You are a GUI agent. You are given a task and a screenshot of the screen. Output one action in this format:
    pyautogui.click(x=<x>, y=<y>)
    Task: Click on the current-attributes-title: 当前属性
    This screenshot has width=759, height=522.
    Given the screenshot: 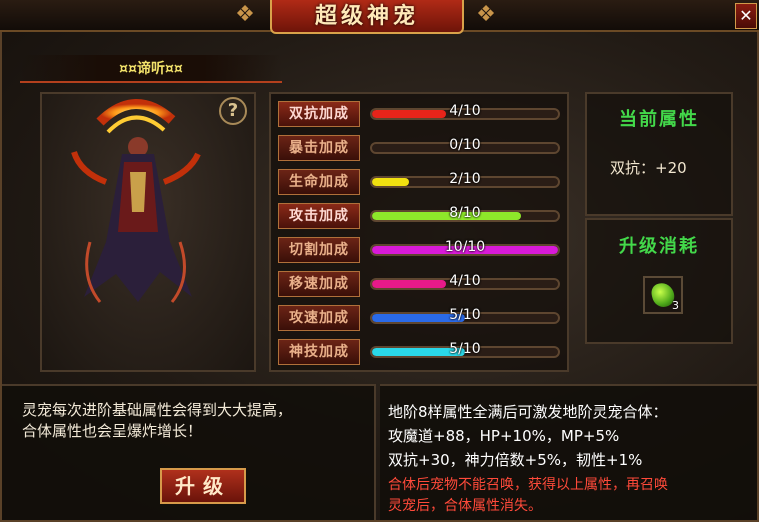 What is the action you would take?
    pyautogui.click(x=659, y=119)
    